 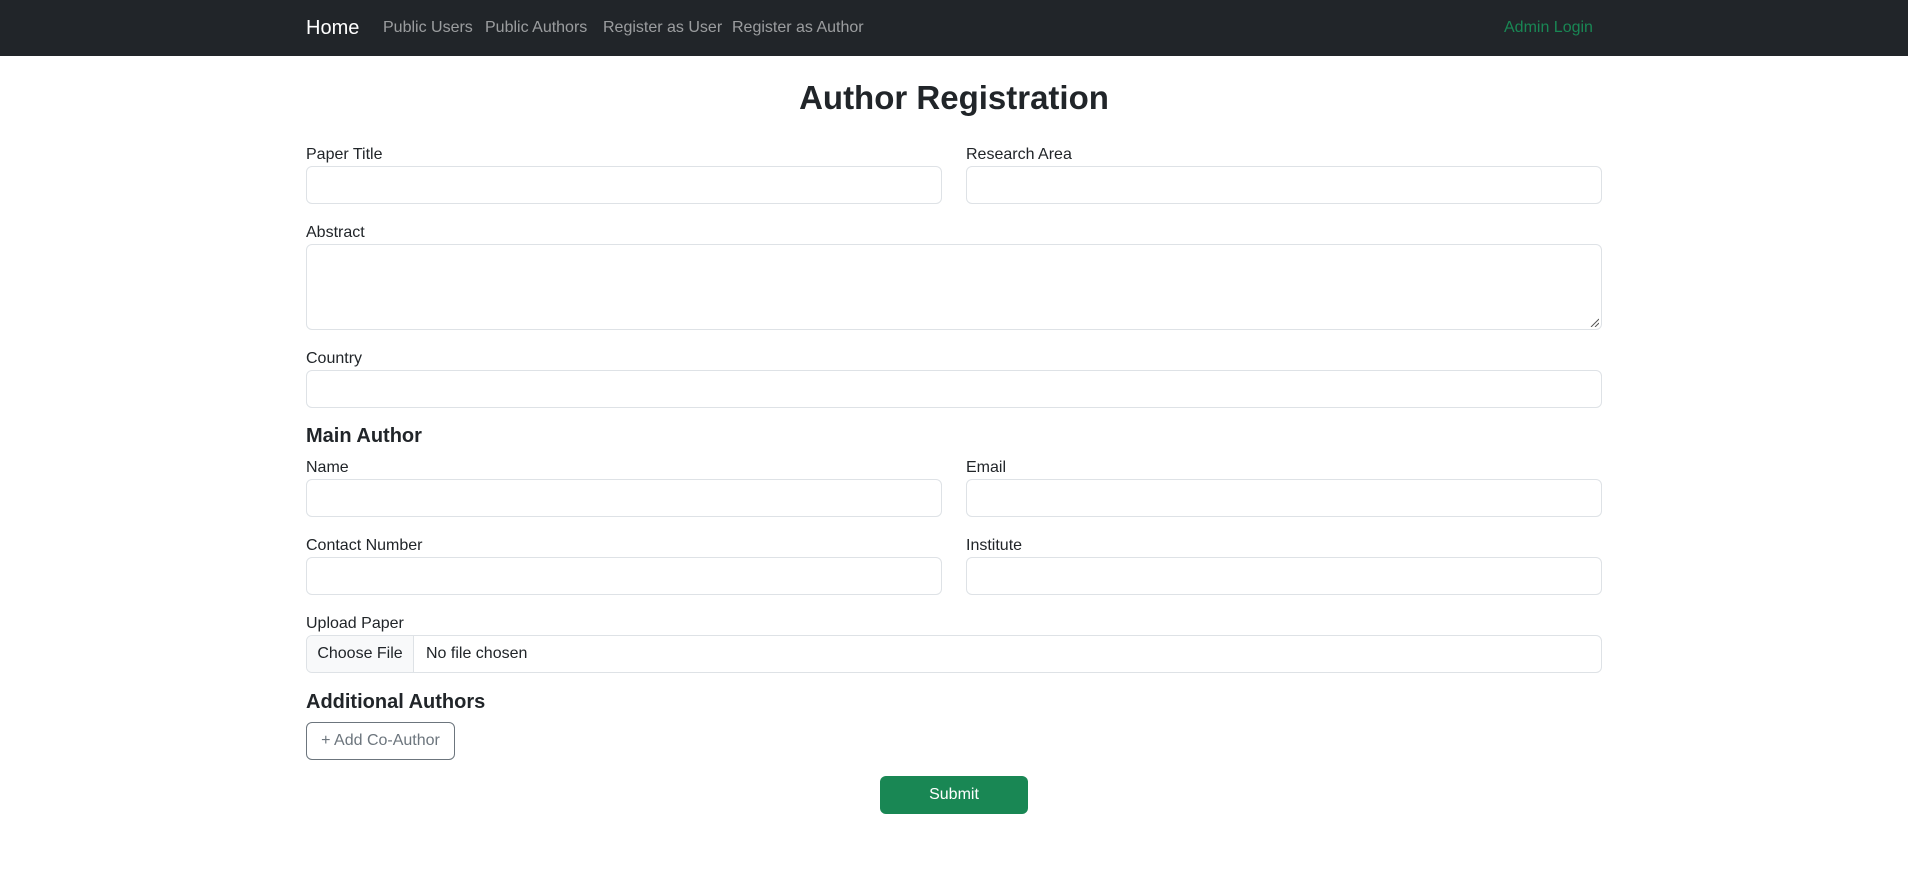 I want to click on contact-number-input, so click(x=624, y=576).